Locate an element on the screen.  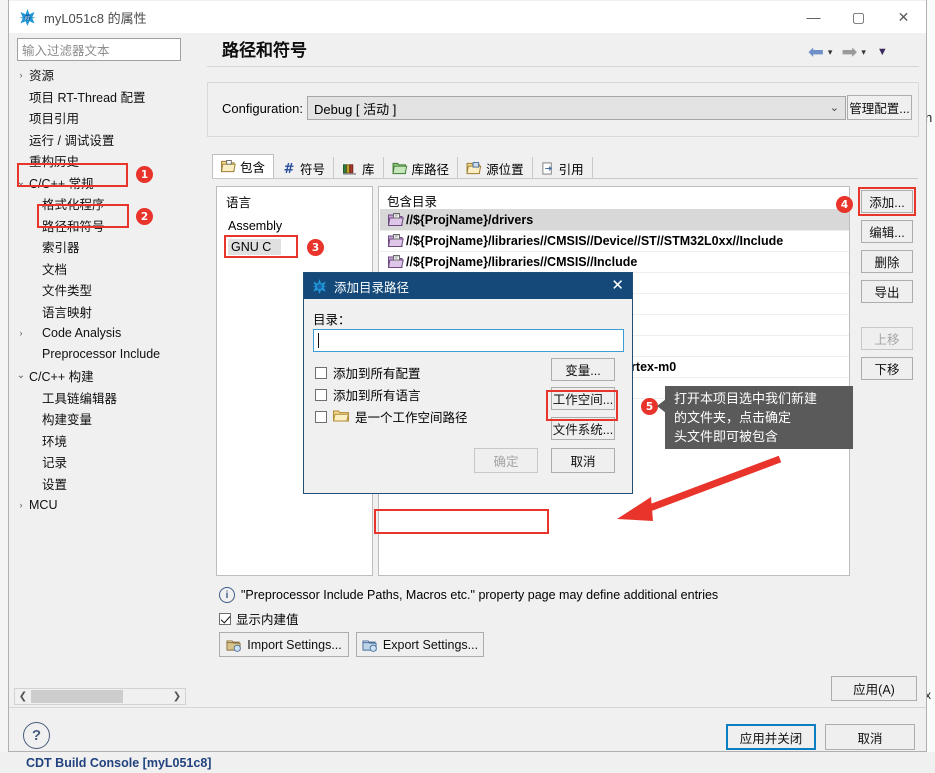
help-icon: ? is located at coordinates (36, 735).